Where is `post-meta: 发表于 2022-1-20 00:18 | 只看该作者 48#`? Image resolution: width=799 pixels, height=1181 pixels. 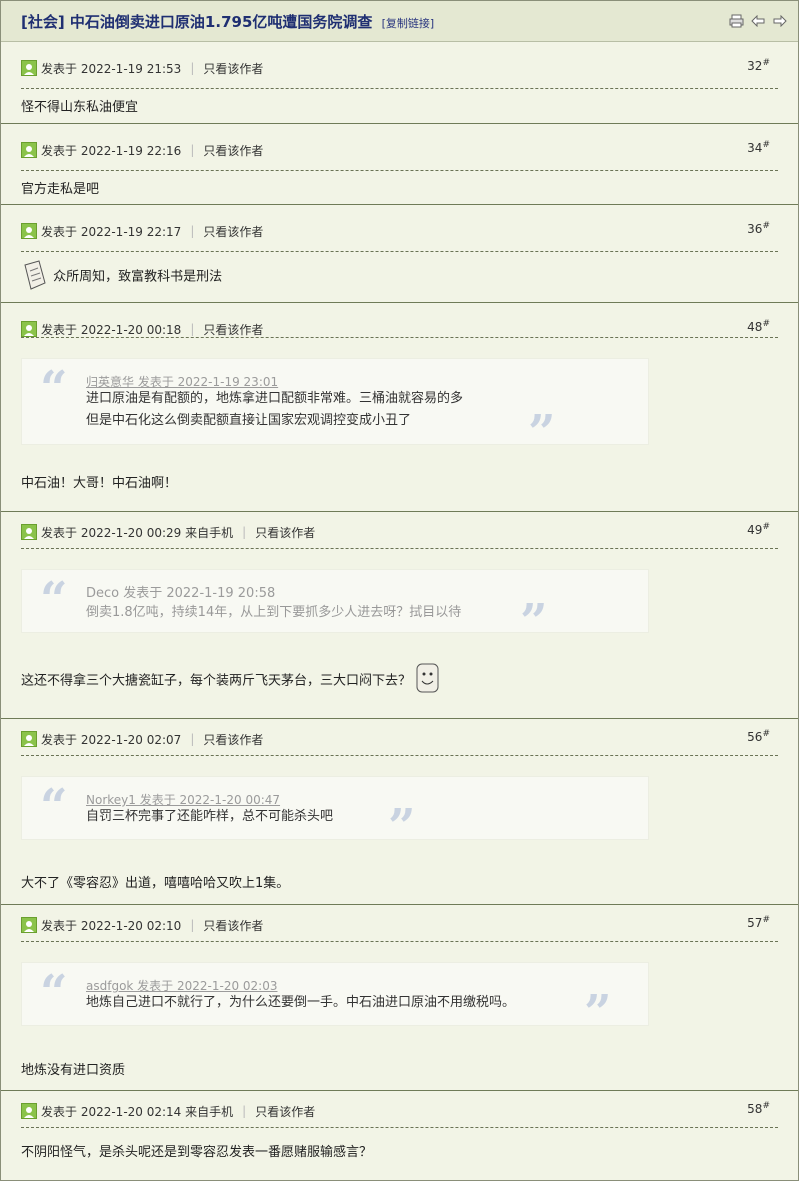
post-meta: 发表于 2022-1-20 00:18 | 只看该作者 48# is located at coordinates (399, 329).